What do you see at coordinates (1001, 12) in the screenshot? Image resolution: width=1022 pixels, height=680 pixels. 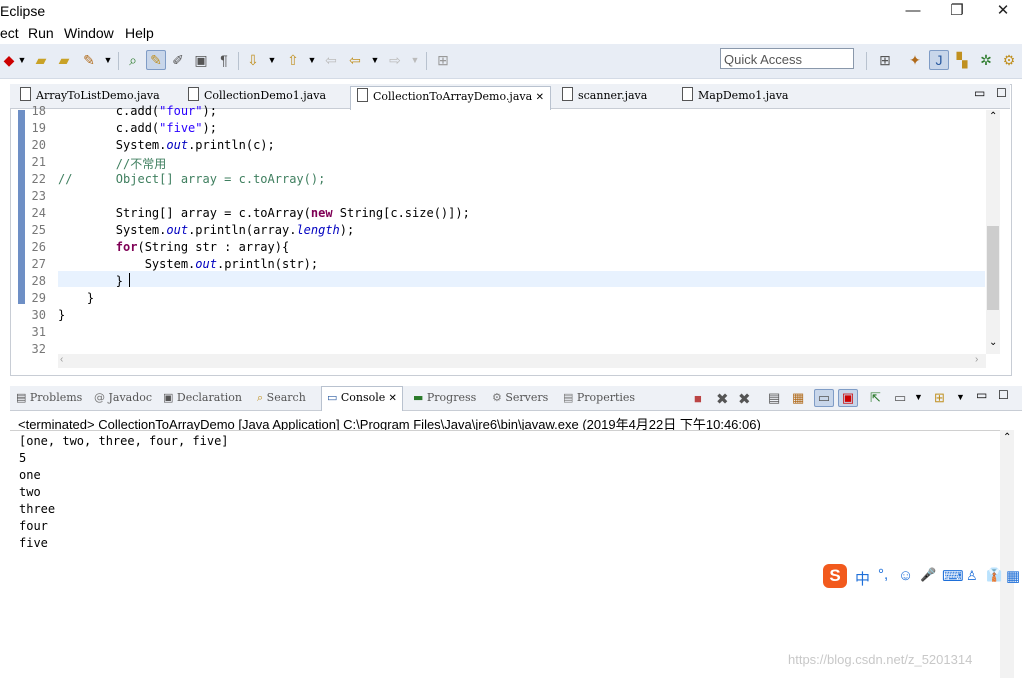 I see `close-button: ✕` at bounding box center [1001, 12].